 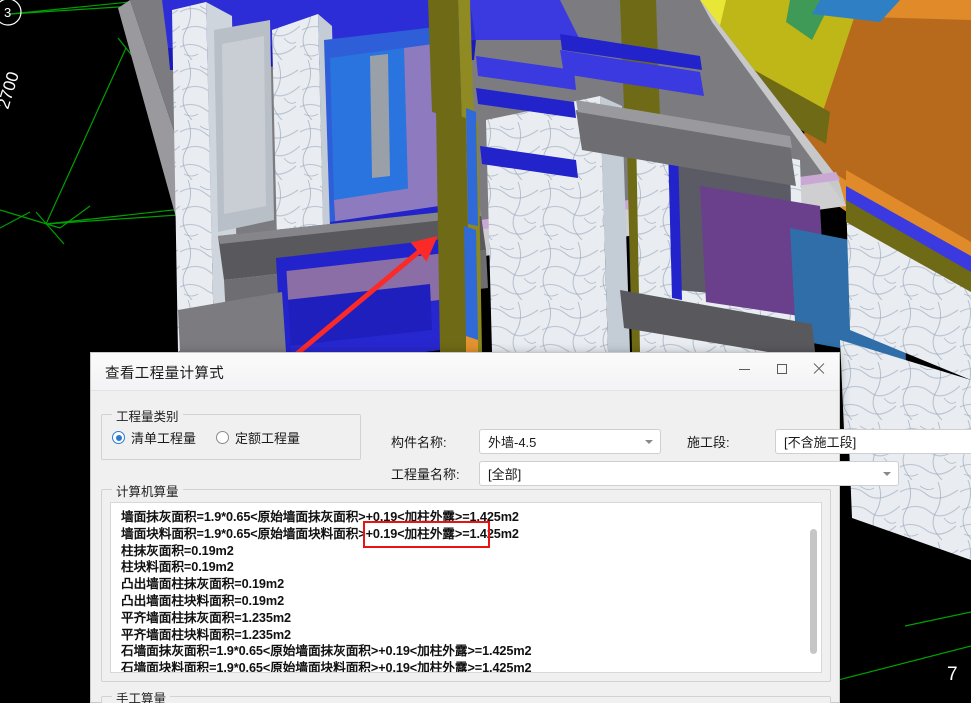 I want to click on radio-norm-quantity-label: 定额工程量, so click(x=268, y=438).